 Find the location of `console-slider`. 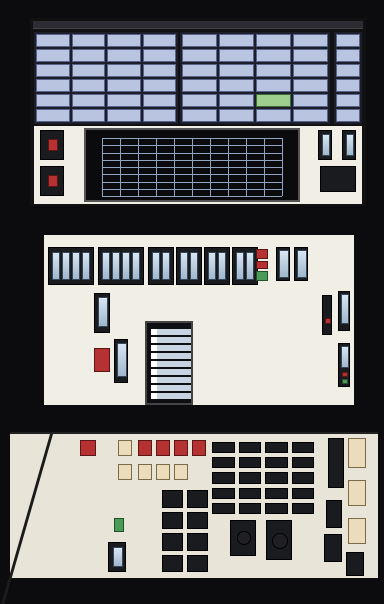

console-slider is located at coordinates (117, 557).